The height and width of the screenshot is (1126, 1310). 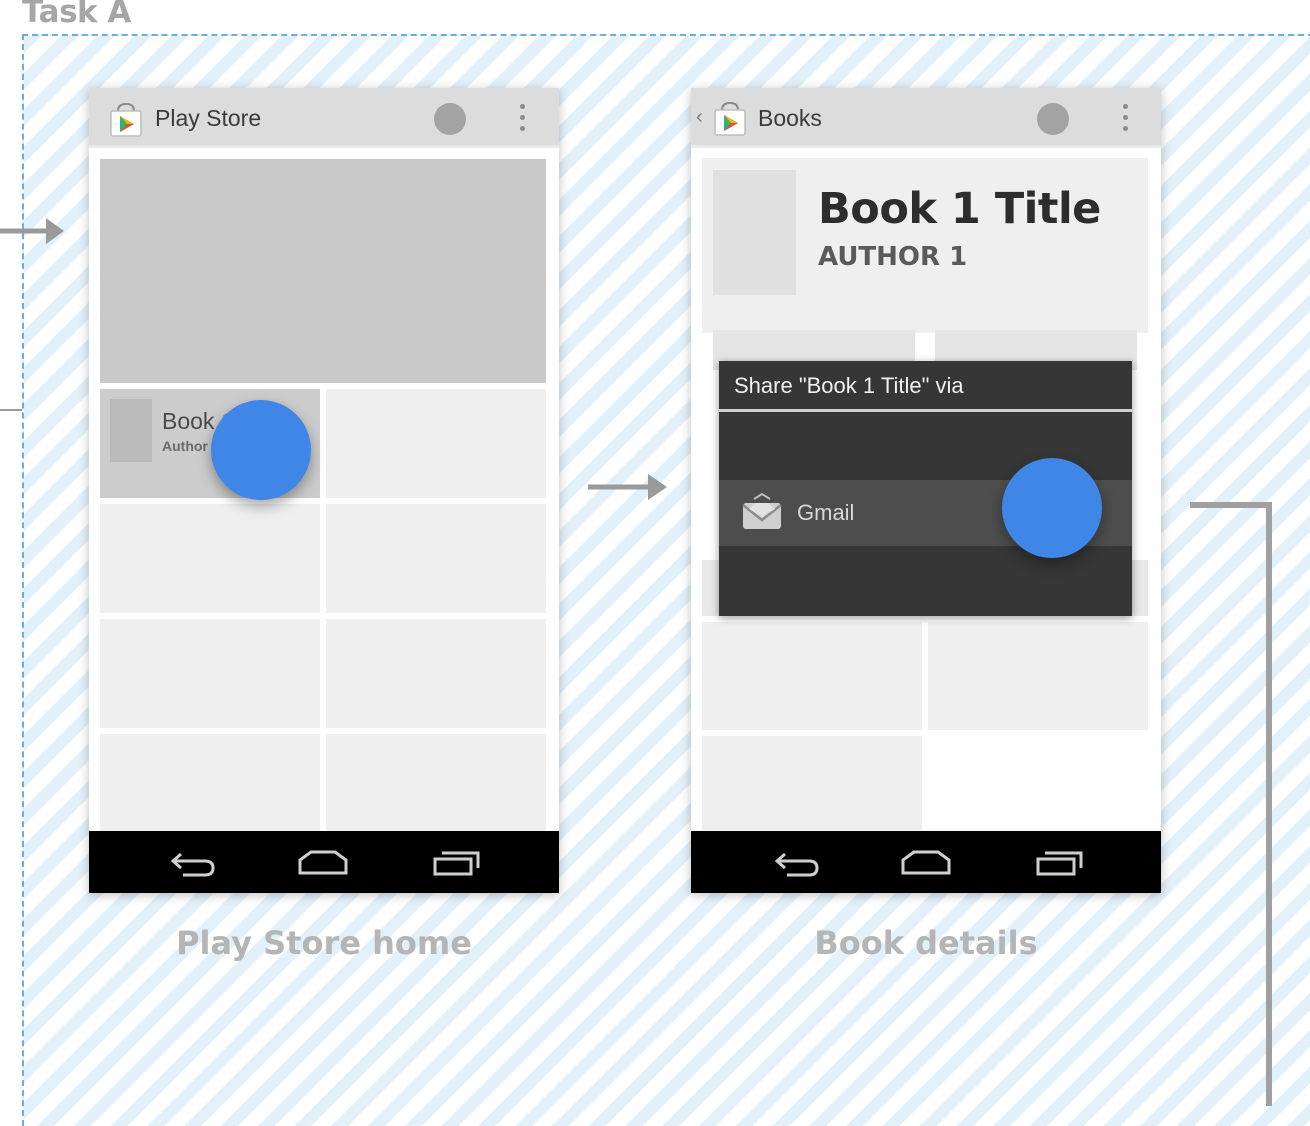 What do you see at coordinates (925, 410) in the screenshot?
I see `share-dialog-divider` at bounding box center [925, 410].